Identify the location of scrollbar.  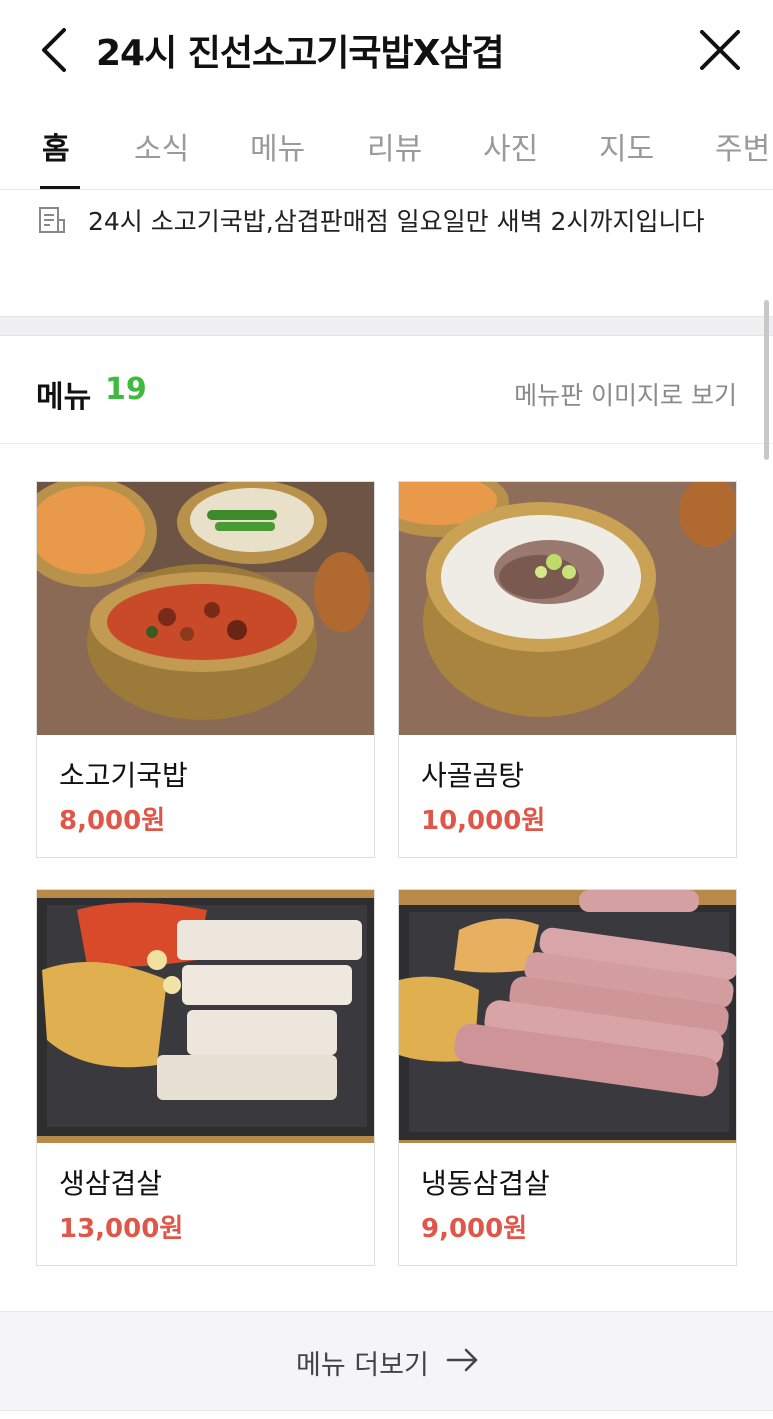
(766, 380).